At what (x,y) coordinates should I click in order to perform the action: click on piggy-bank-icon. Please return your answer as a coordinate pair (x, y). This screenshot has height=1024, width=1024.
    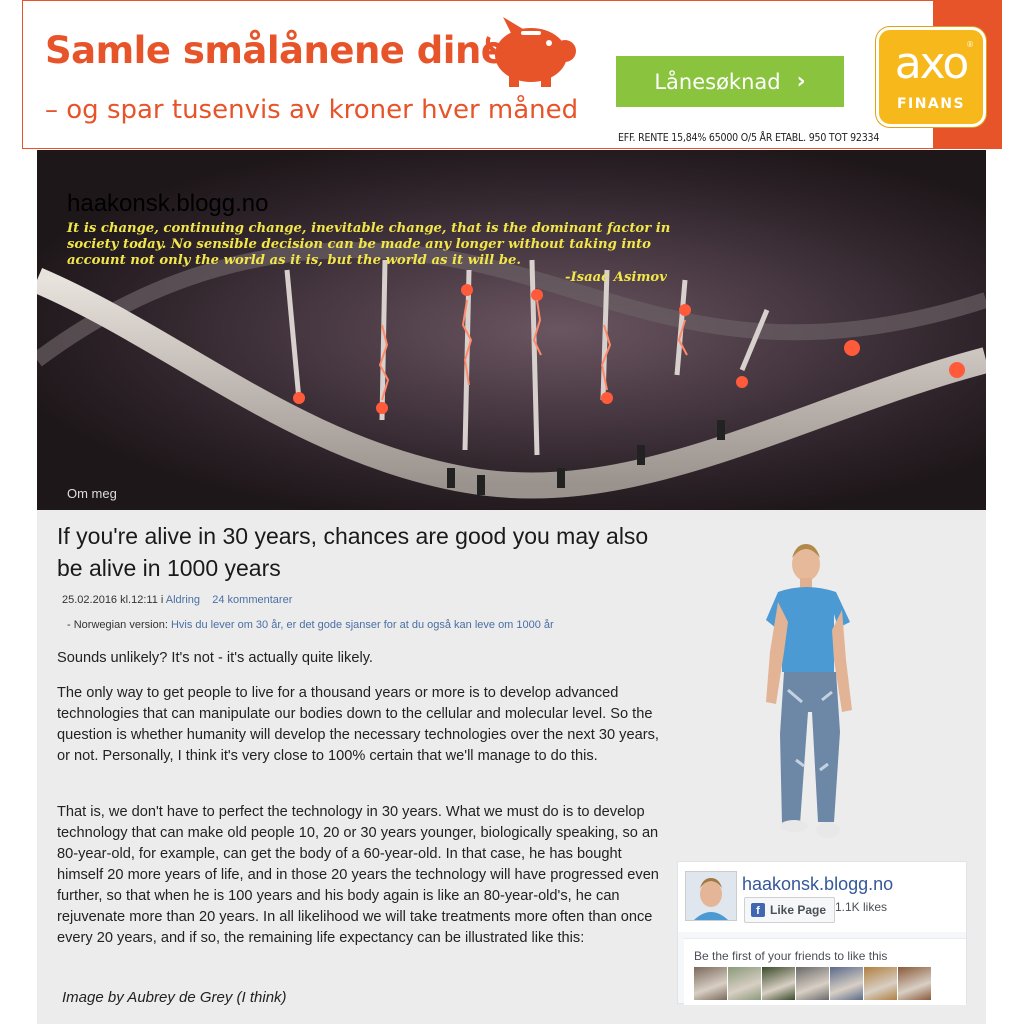
    Looking at the image, I should click on (530, 52).